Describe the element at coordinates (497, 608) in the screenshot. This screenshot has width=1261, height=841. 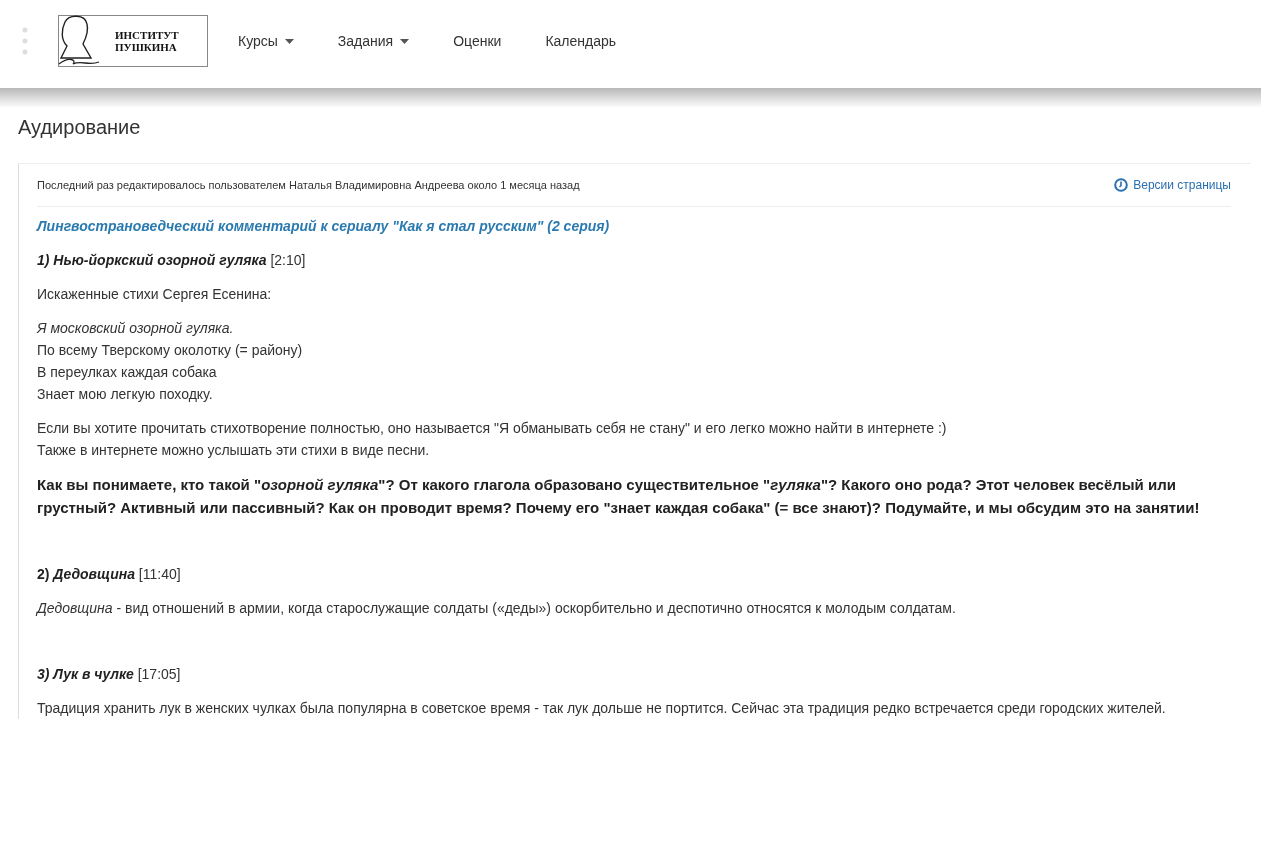
I see `paragraph-text: Дедовщина - вид отношений в армии, когда старослужащие солдаты («деды») оскорбительно и деспотично относятся к молодым солдатам.` at that location.